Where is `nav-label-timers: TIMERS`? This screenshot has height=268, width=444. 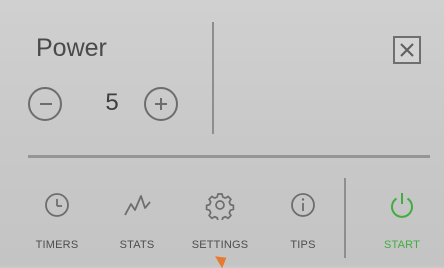 nav-label-timers: TIMERS is located at coordinates (57, 245).